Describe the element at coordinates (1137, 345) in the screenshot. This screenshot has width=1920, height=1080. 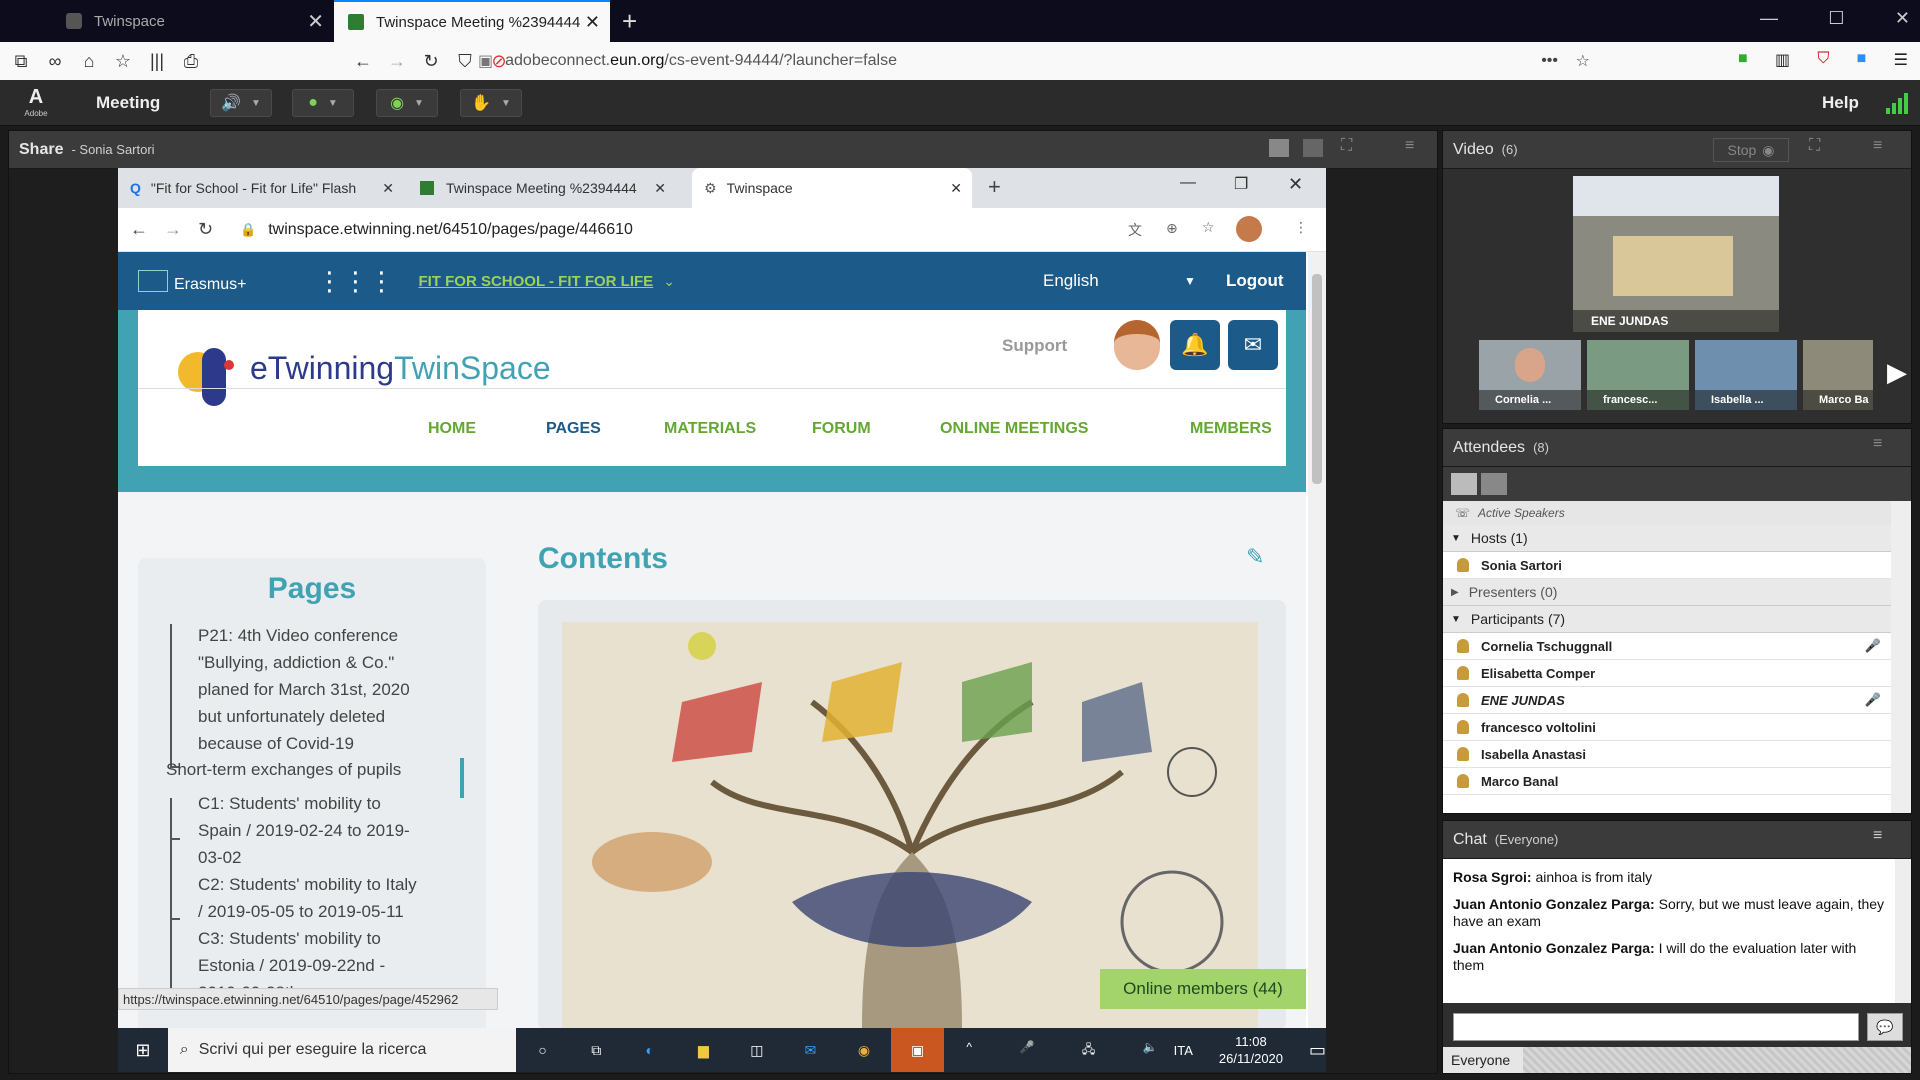
I see `user-avatar` at that location.